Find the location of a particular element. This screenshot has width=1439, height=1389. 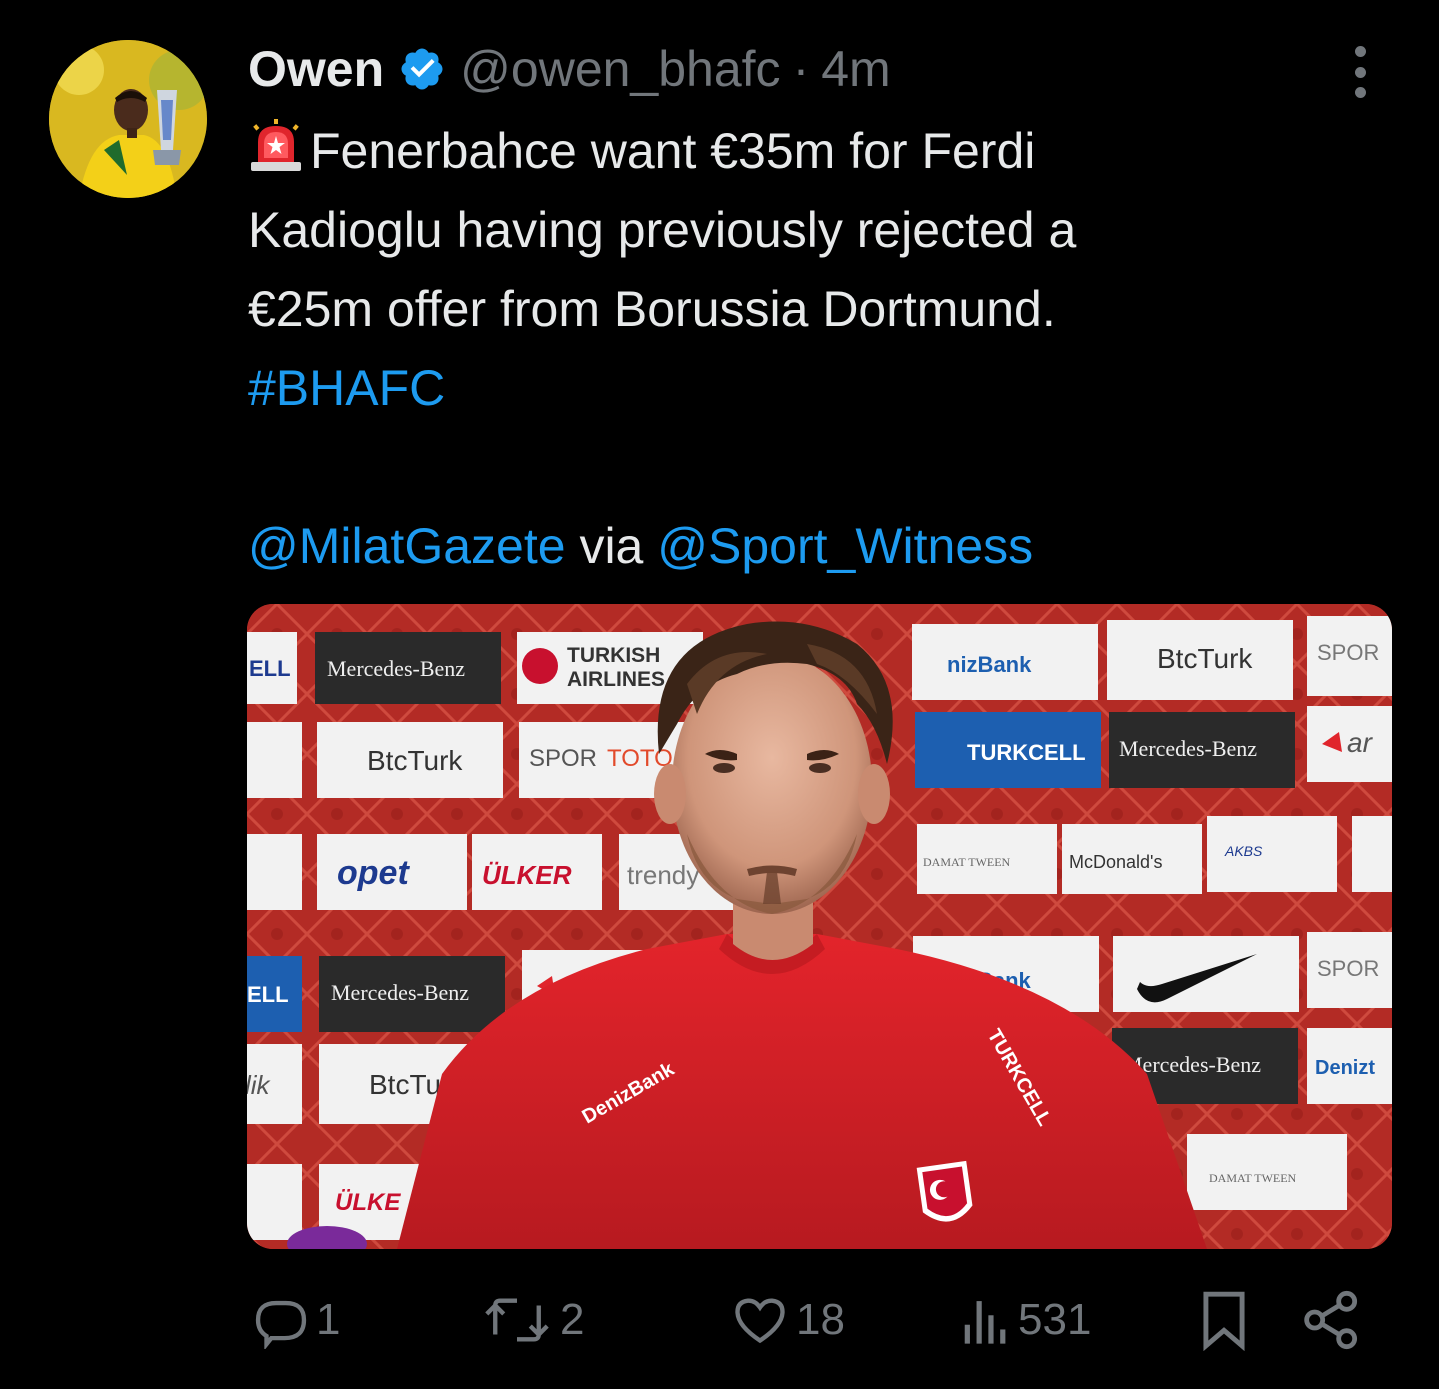

sponsor-row4-1: Mercedes-Benz is located at coordinates (400, 992).